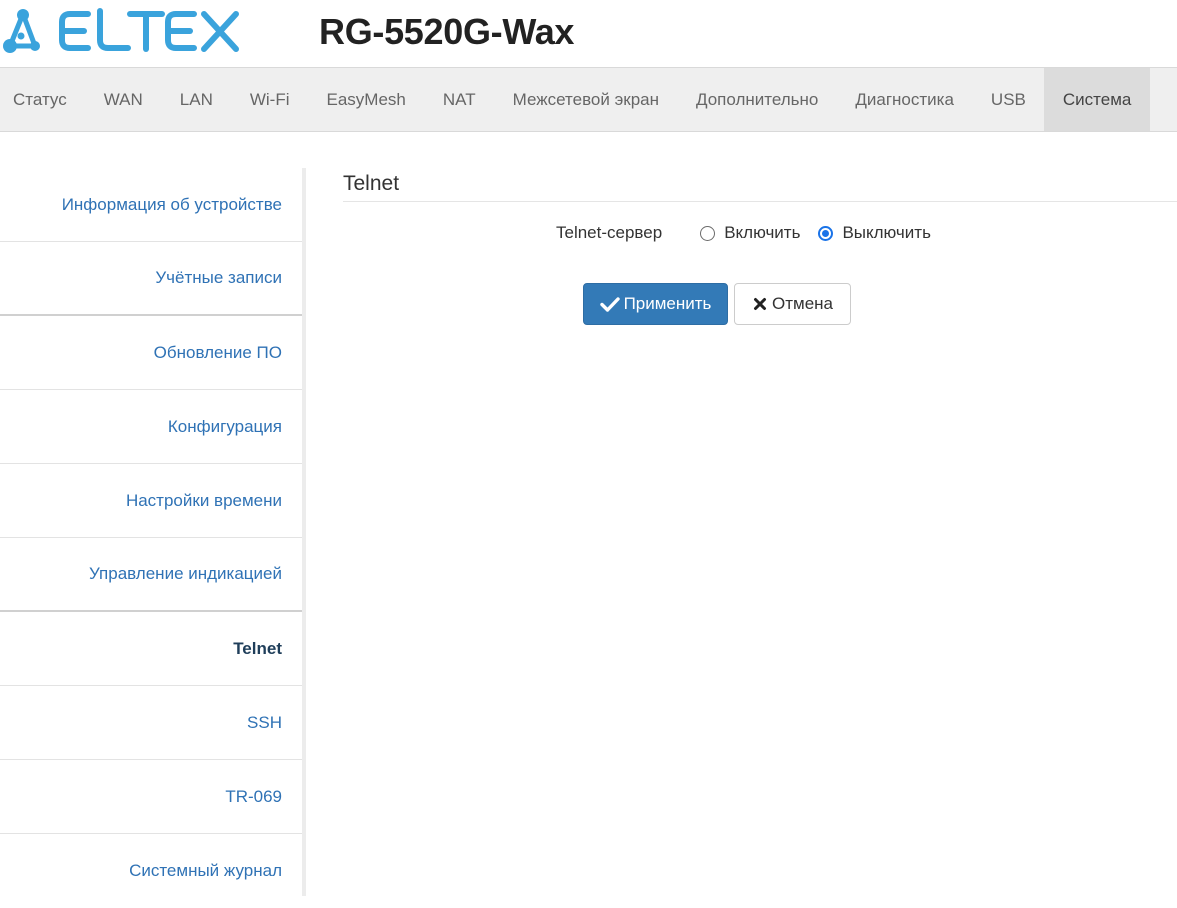 This screenshot has height=908, width=1177. I want to click on sidebar-item-configuration: Конфигурация, so click(151, 427).